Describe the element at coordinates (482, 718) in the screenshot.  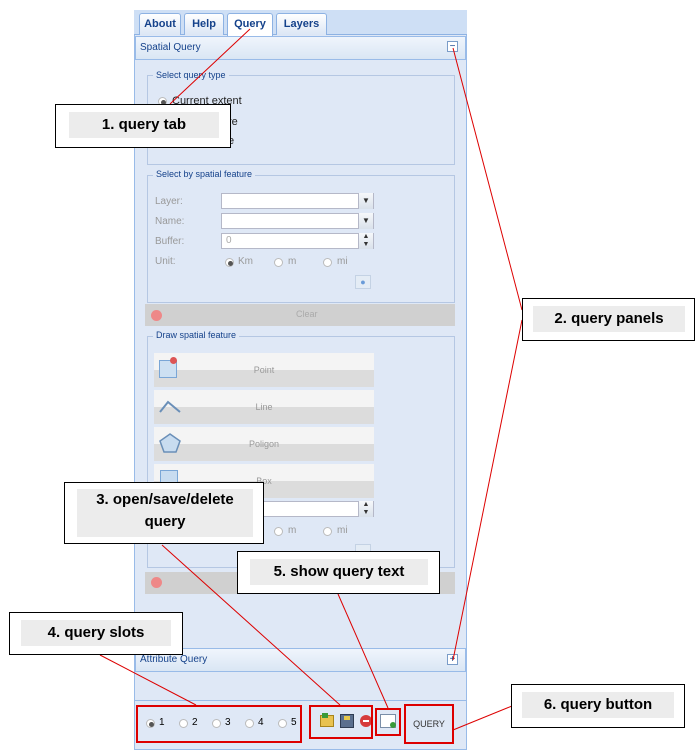
I see `line-query-button` at that location.